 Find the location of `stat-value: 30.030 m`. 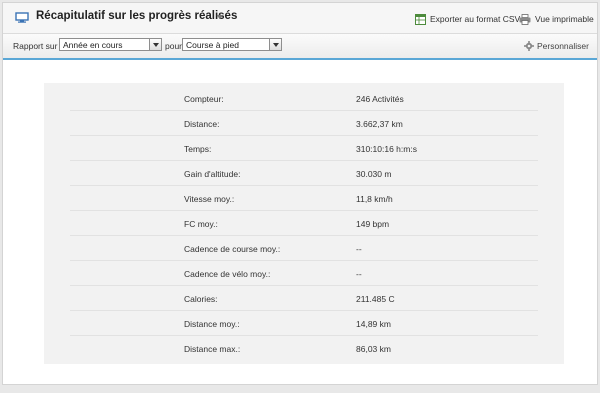

stat-value: 30.030 m is located at coordinates (374, 174).